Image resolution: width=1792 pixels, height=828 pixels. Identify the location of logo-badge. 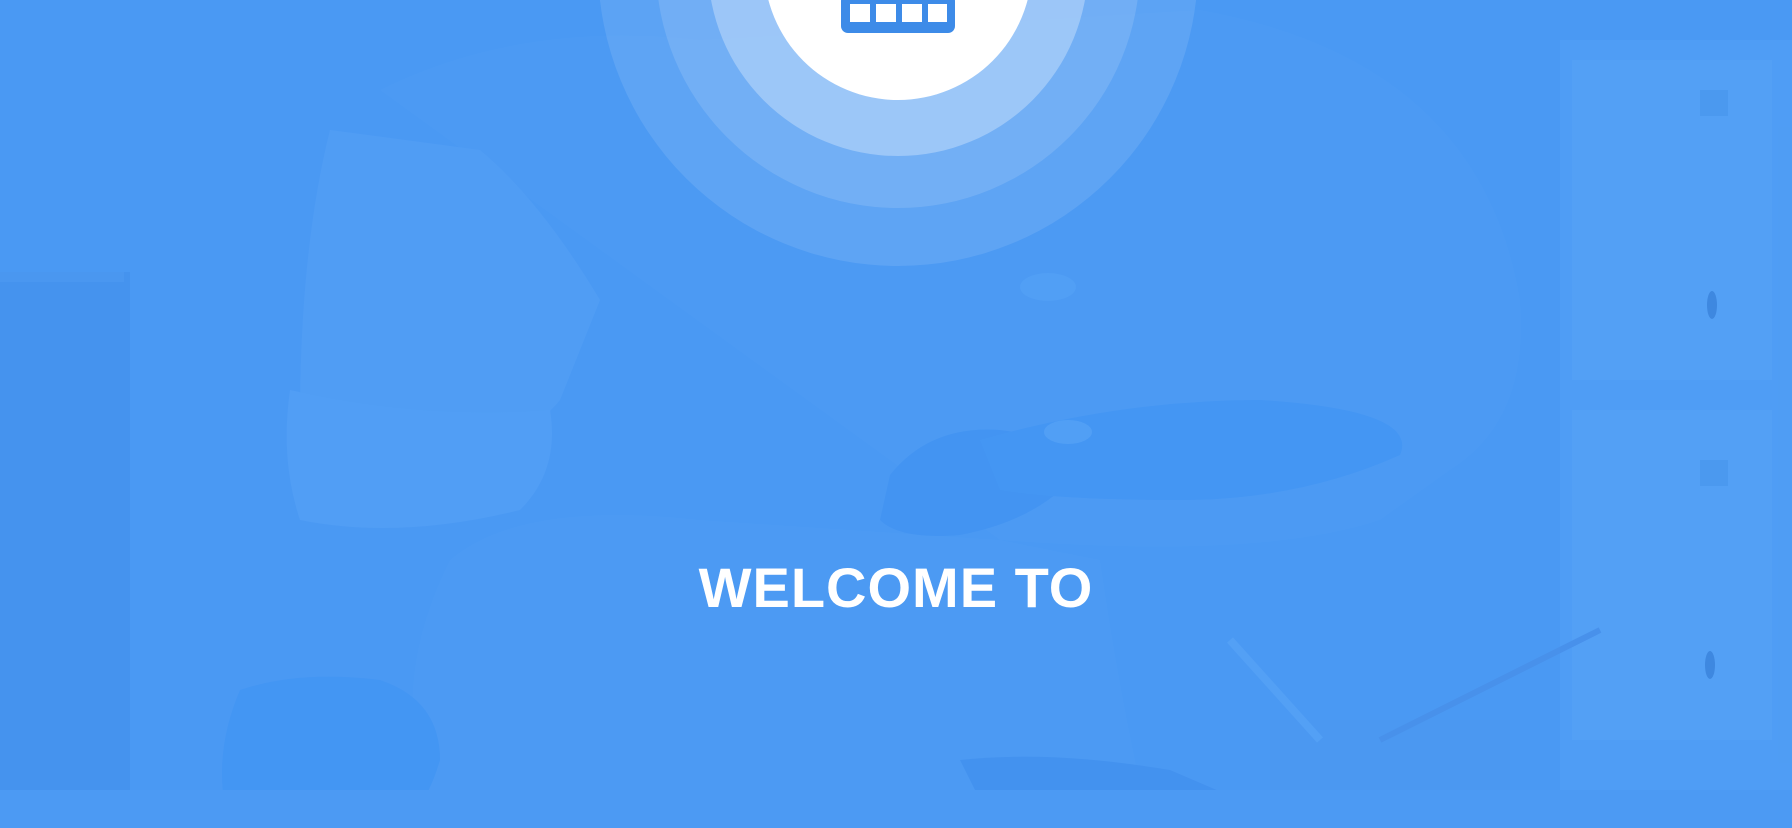
(898, 133).